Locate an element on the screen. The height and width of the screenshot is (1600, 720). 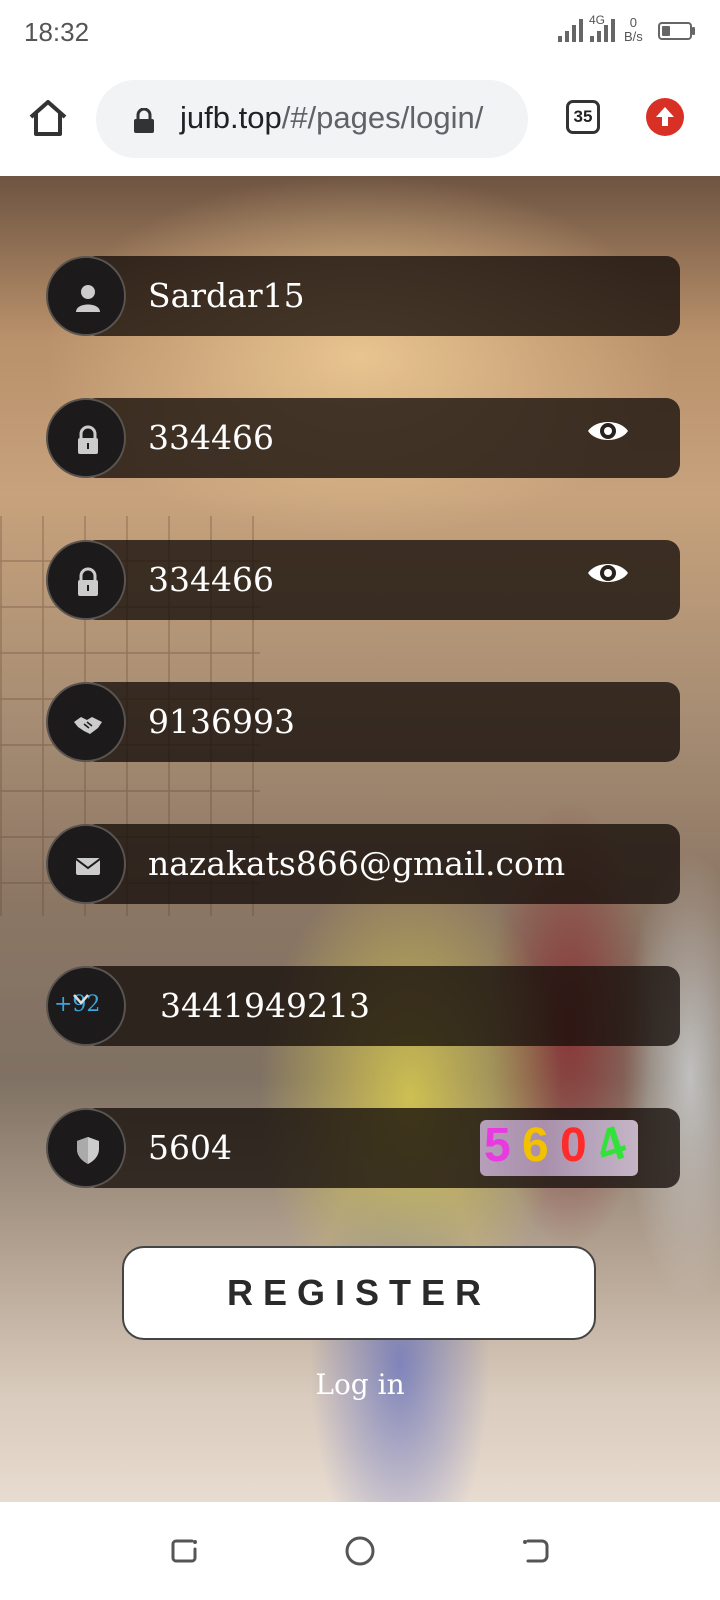
user-icon is located at coordinates (86, 296).